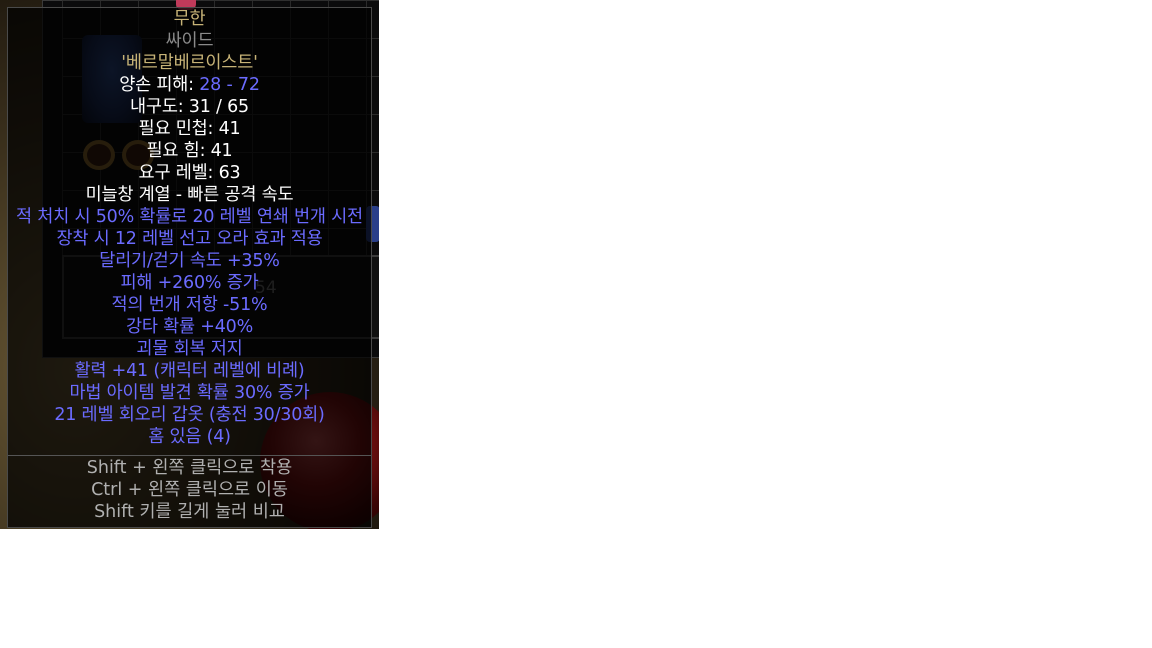  What do you see at coordinates (189, 305) in the screenshot?
I see `mod-line: 적의 번개 저항 -51%` at bounding box center [189, 305].